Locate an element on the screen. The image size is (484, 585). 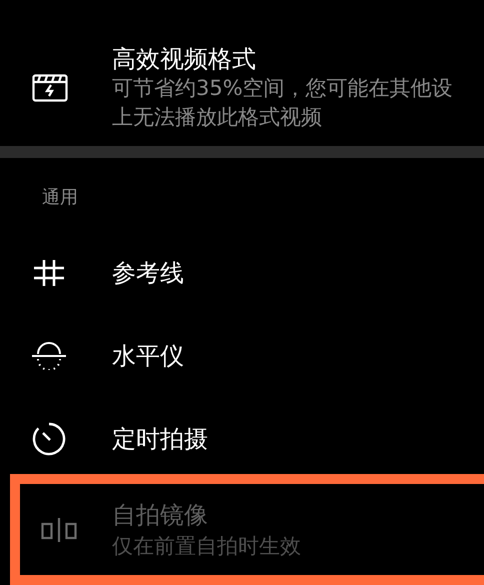
item-description: 上无法播放此格式视频 is located at coordinates (217, 117).